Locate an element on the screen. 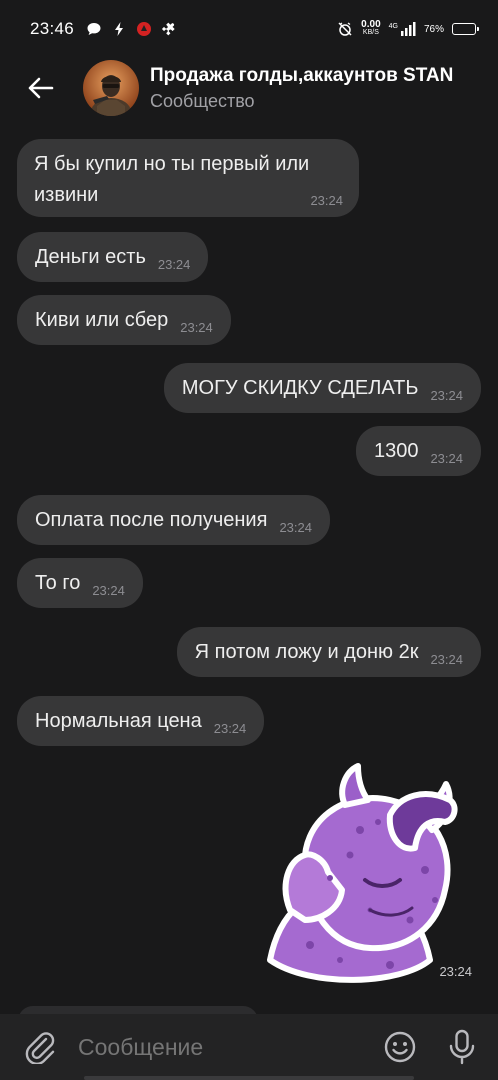  message-input-bar is located at coordinates (249, 1047).